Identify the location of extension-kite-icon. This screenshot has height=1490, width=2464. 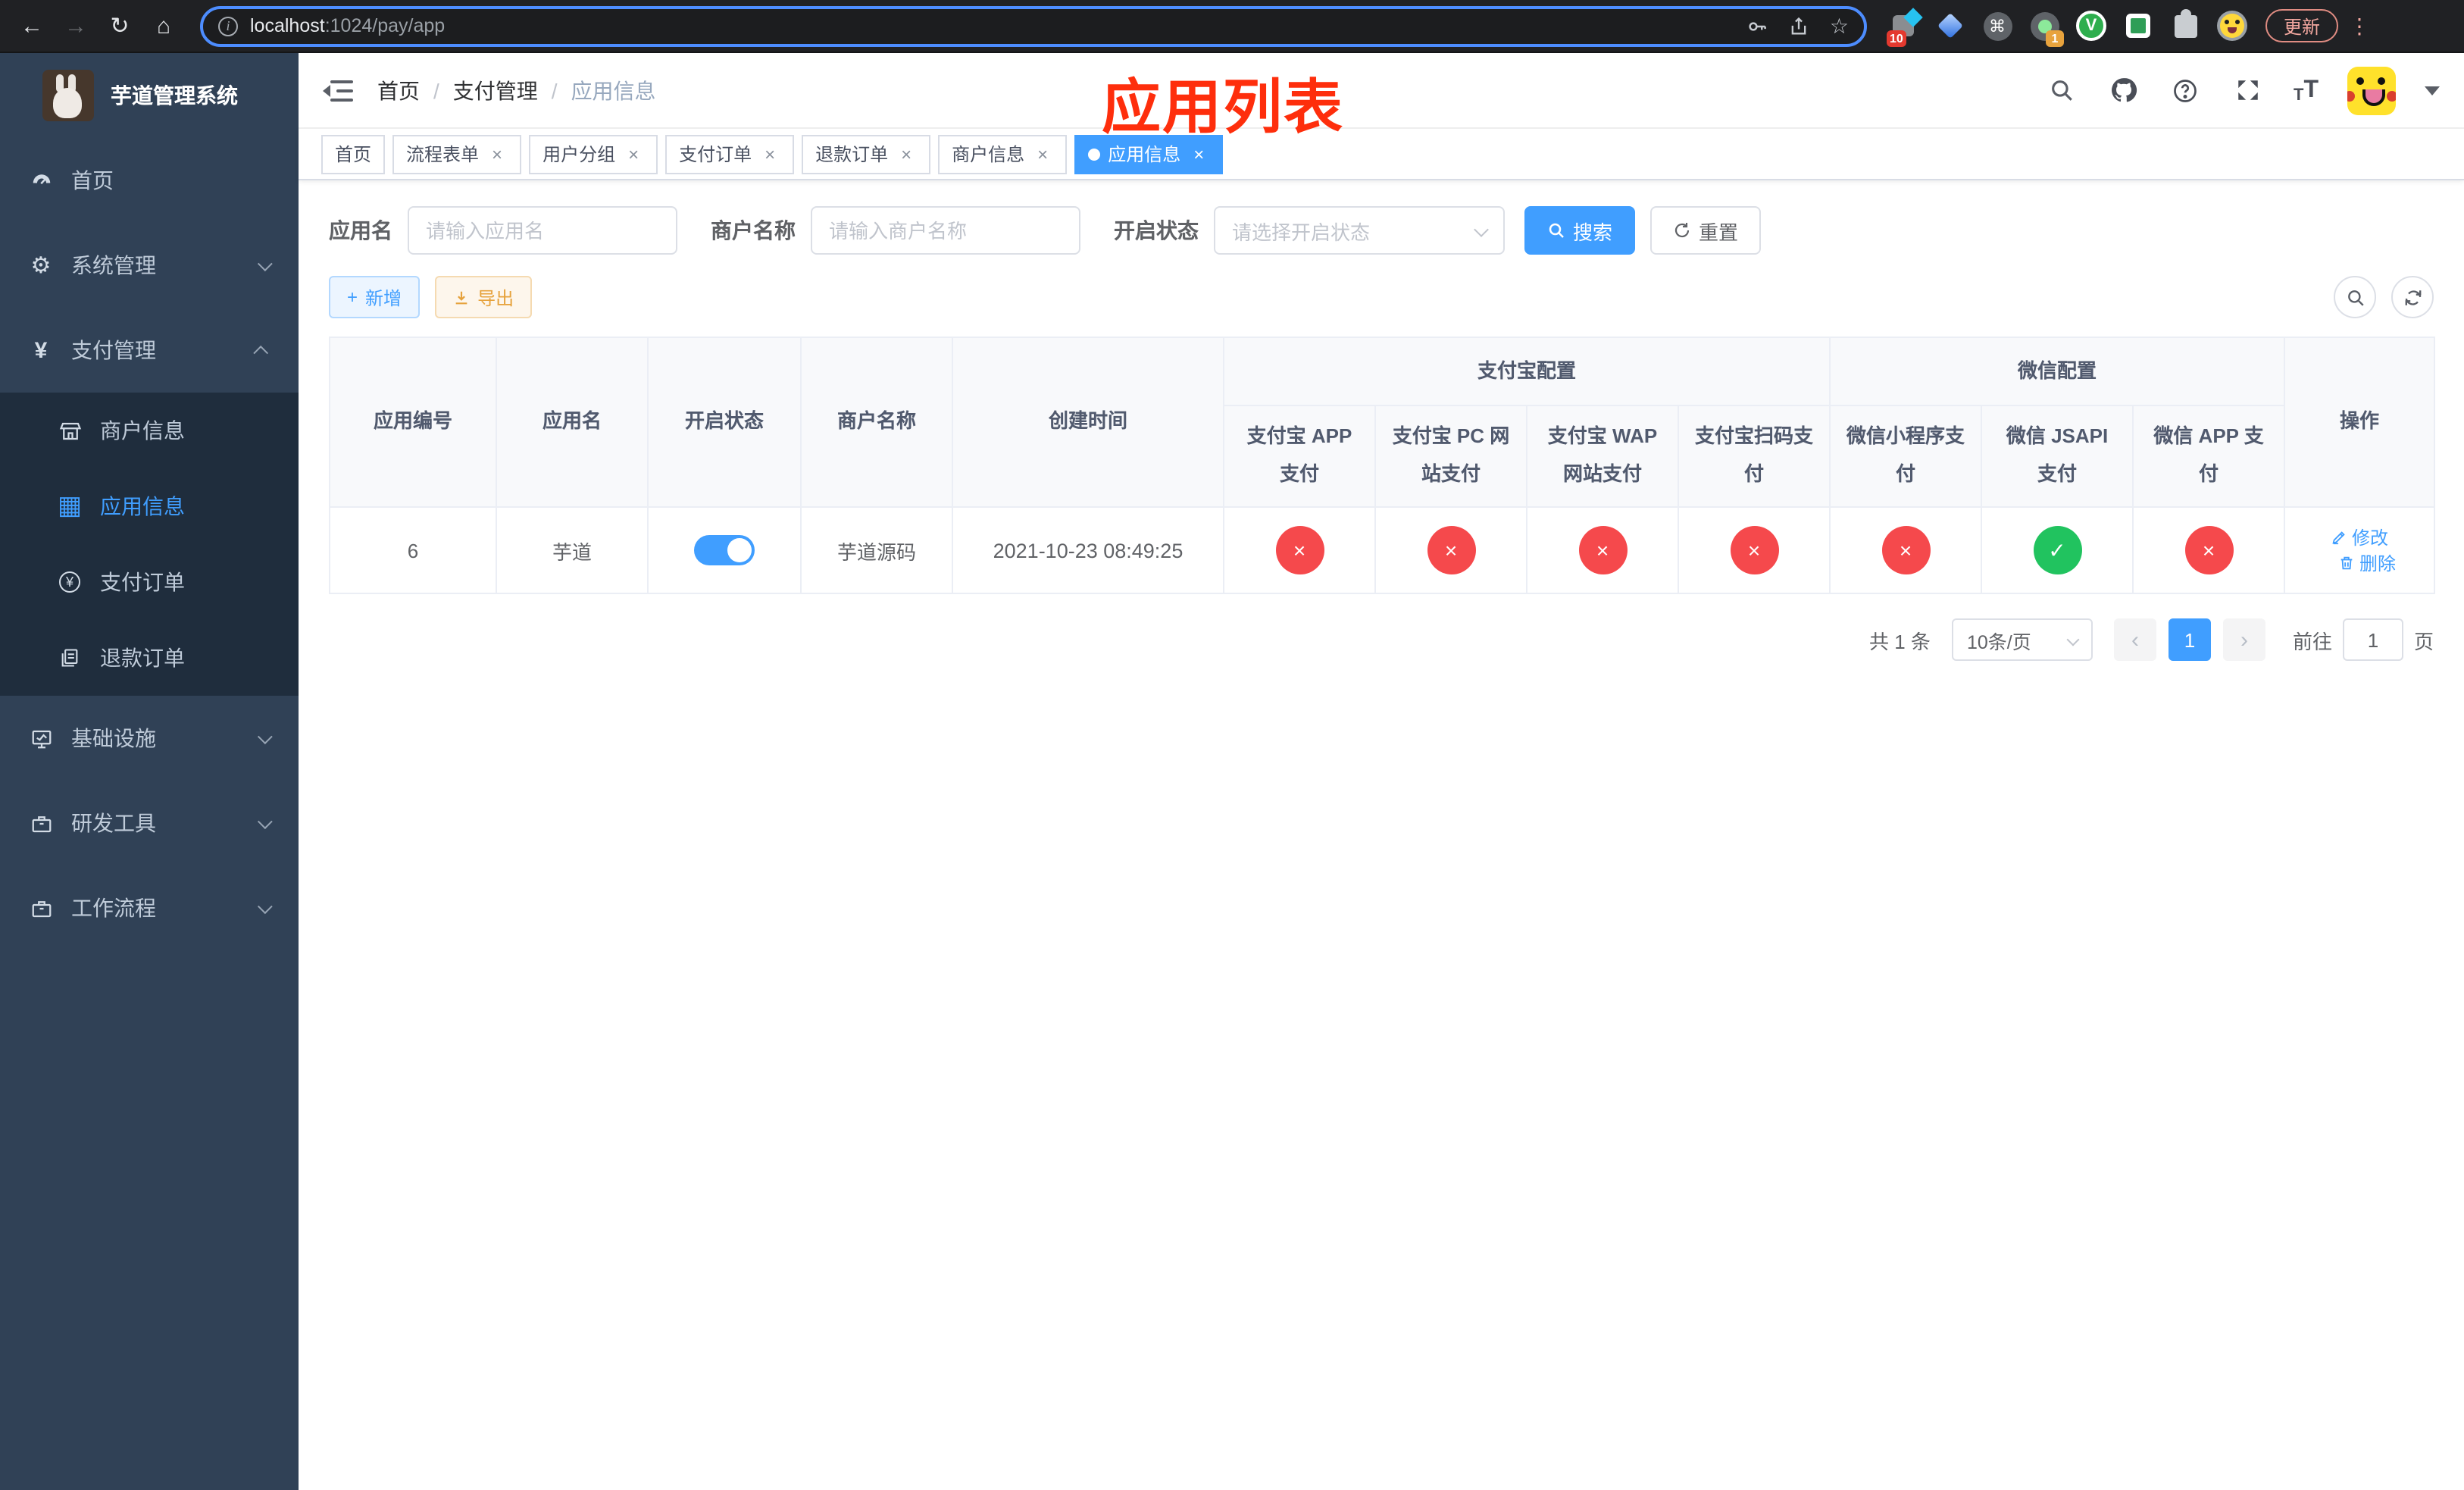
(1950, 26).